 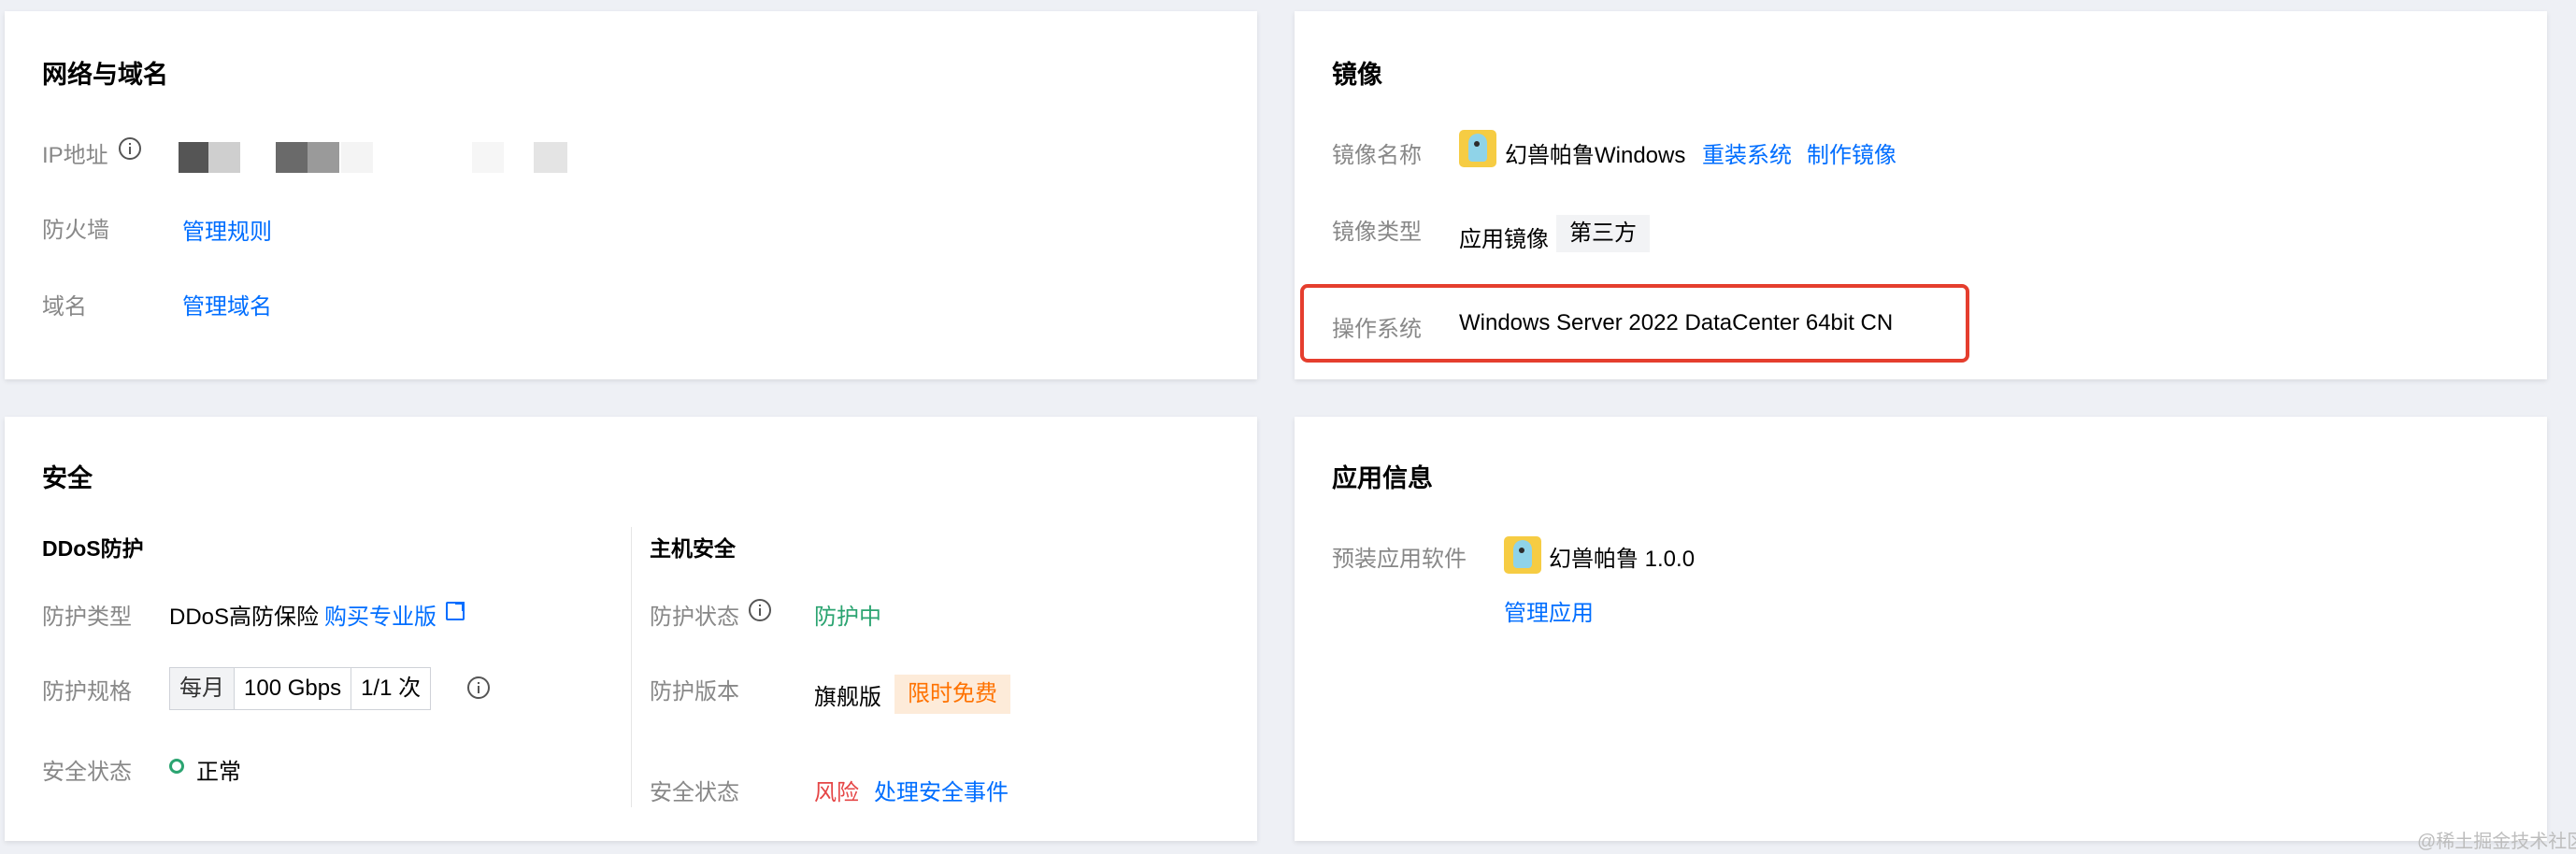 I want to click on spec-period: 每月, so click(x=202, y=689).